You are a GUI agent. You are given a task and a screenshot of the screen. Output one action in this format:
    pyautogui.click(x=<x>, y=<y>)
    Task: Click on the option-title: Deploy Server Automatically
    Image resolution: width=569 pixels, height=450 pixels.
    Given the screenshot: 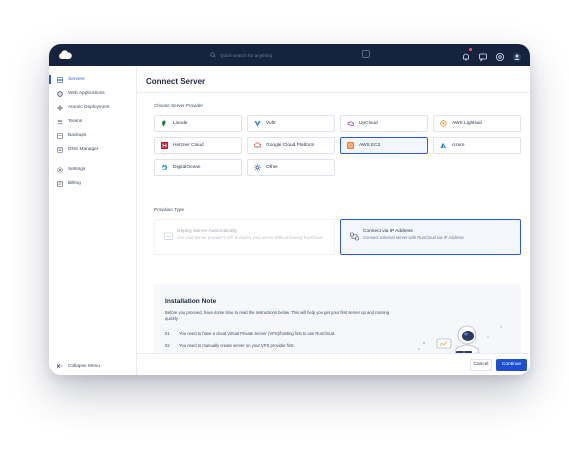 What is the action you would take?
    pyautogui.click(x=207, y=231)
    